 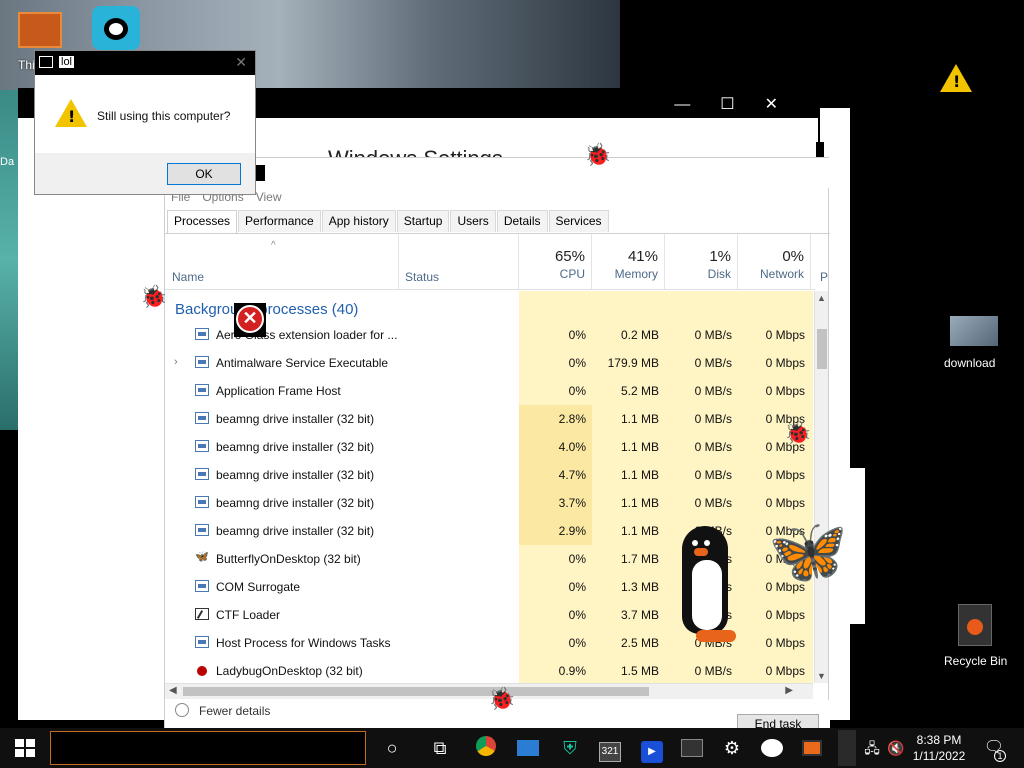 What do you see at coordinates (182, 710) in the screenshot?
I see `collapse-icon` at bounding box center [182, 710].